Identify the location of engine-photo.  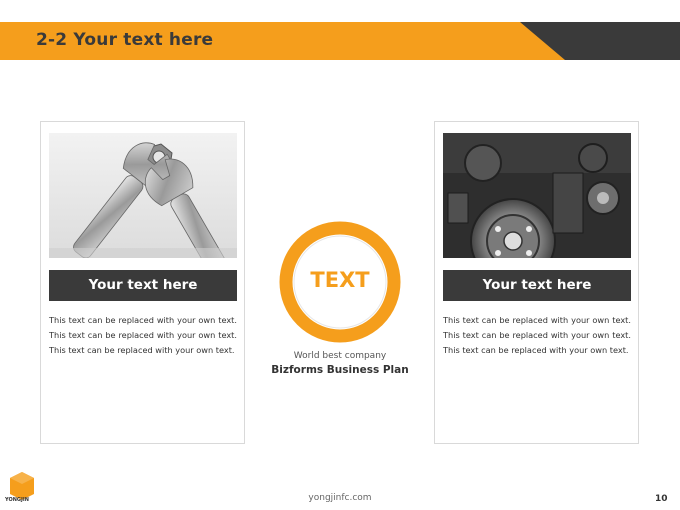
(537, 195).